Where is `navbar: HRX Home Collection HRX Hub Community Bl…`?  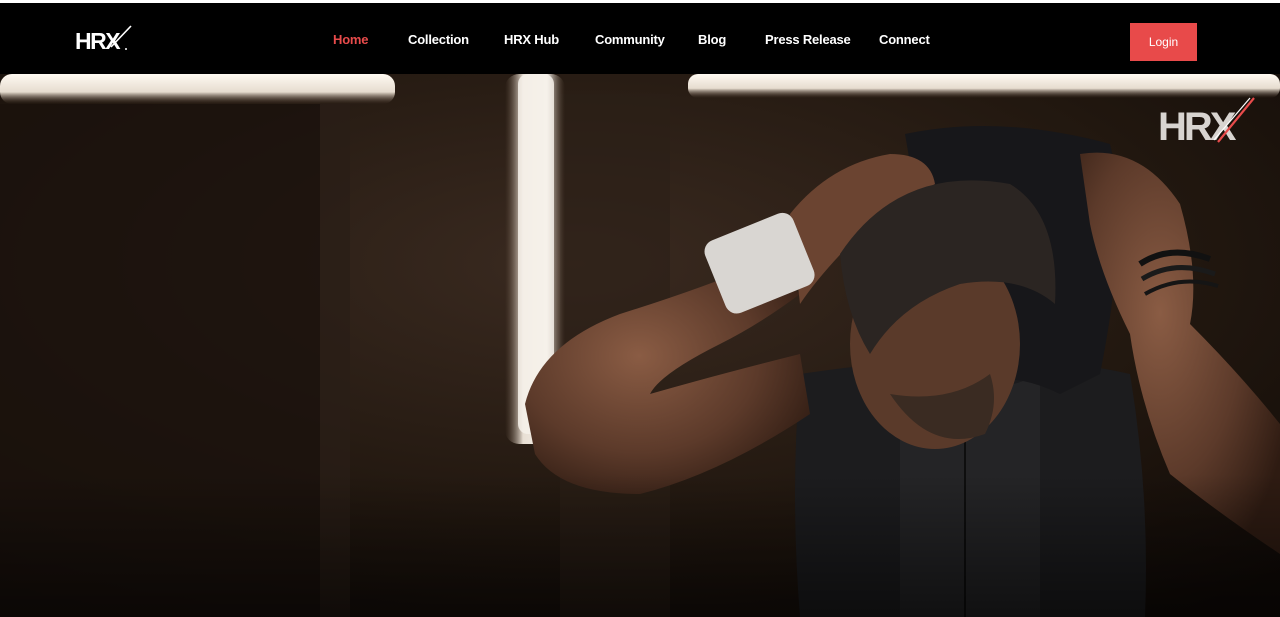
navbar: HRX Home Collection HRX Hub Community Bl… is located at coordinates (640, 38).